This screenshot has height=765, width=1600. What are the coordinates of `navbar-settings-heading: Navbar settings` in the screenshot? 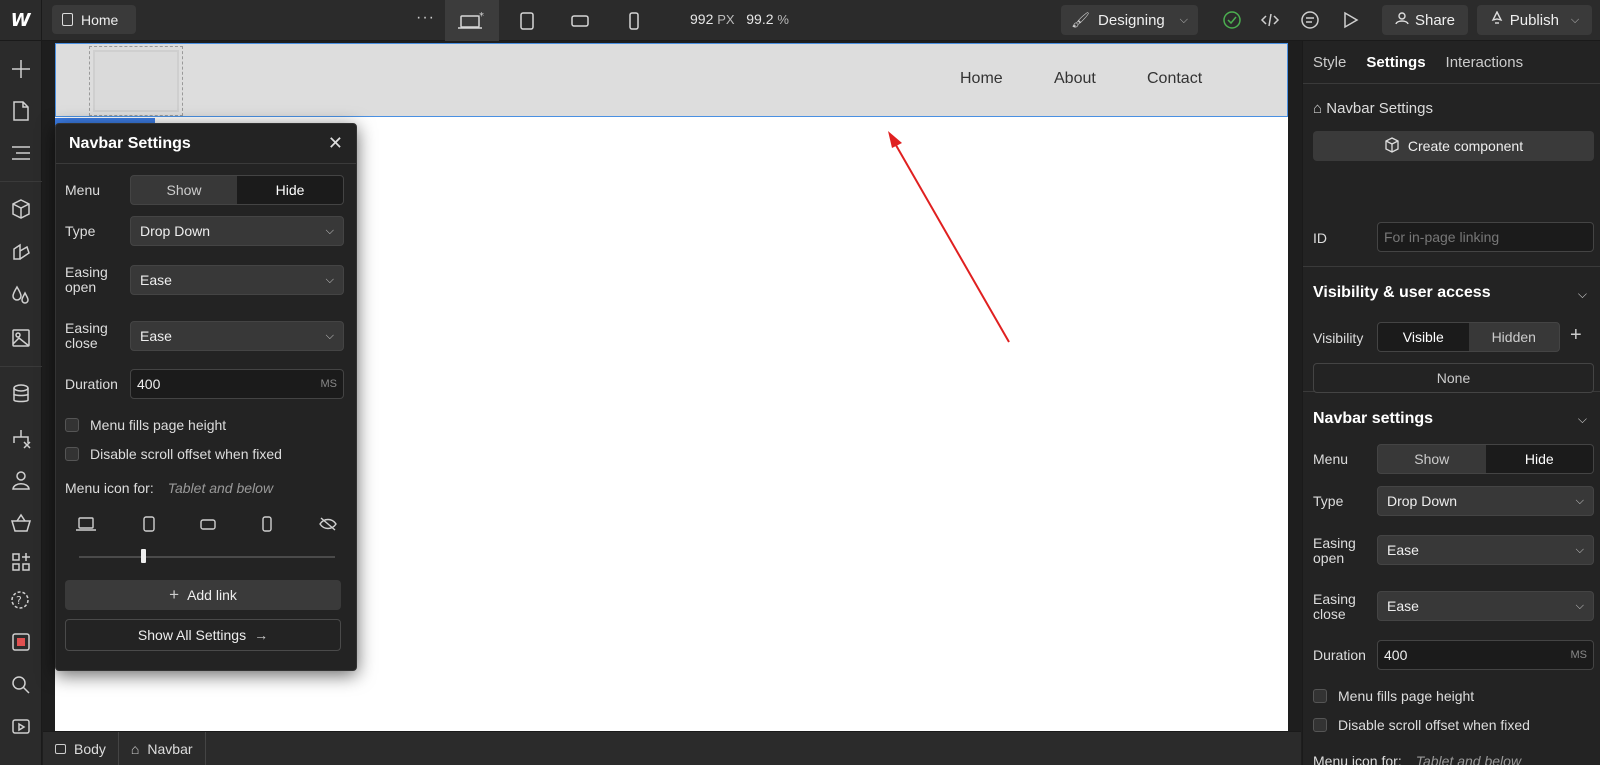 It's located at (1373, 419).